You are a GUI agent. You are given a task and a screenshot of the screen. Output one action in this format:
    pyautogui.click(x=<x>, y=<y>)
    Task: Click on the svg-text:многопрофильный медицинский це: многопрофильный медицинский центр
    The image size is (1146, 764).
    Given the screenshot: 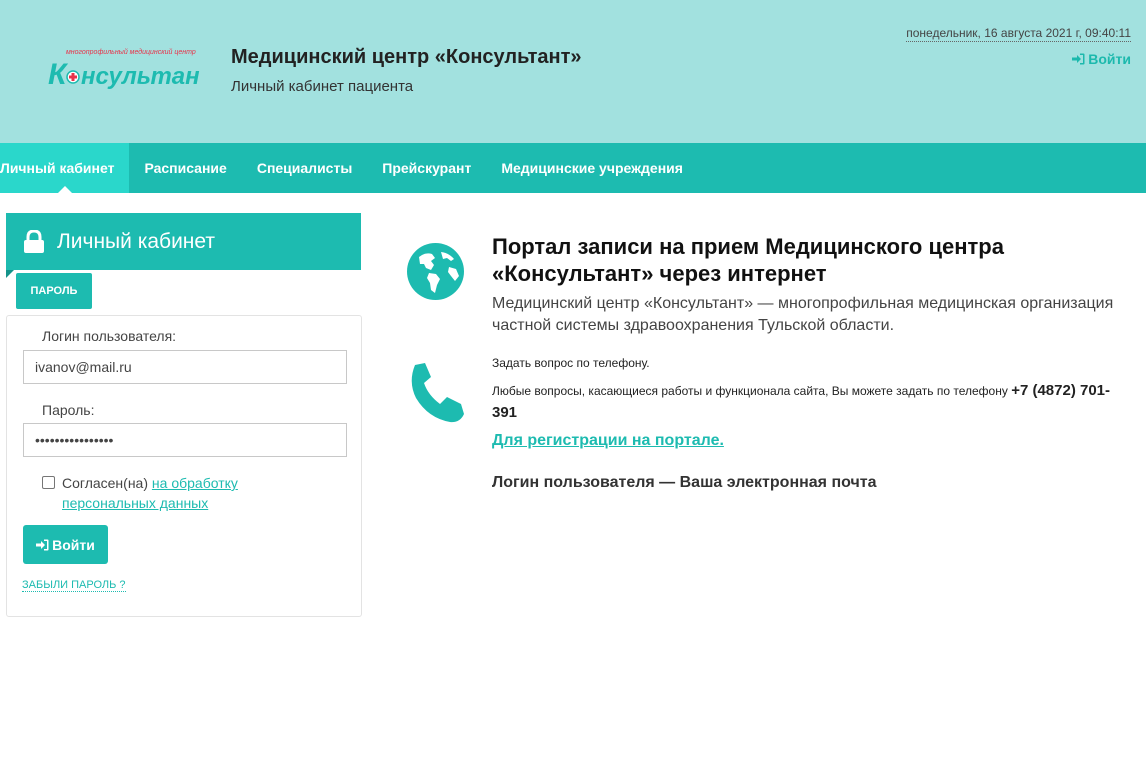 What is the action you would take?
    pyautogui.click(x=131, y=52)
    